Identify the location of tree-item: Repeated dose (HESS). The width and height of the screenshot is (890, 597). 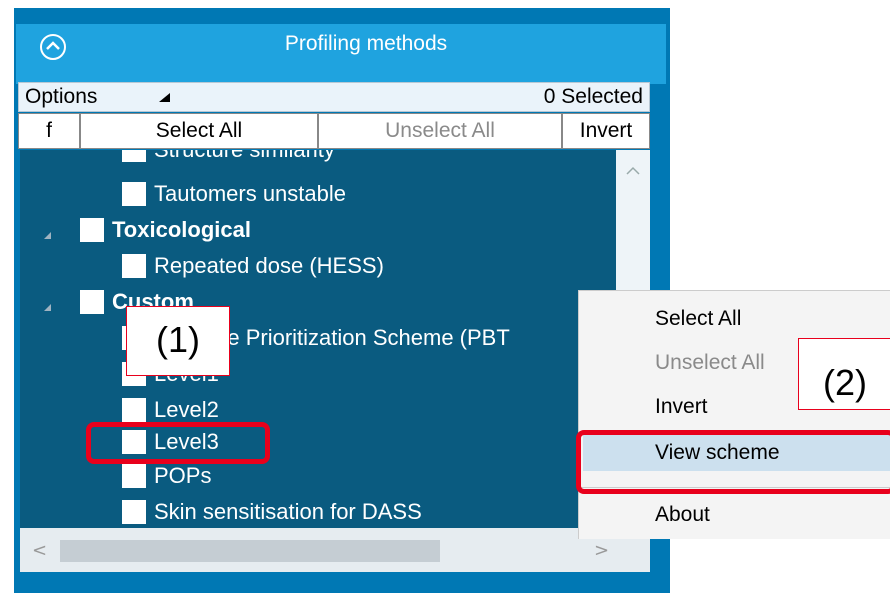
(253, 266).